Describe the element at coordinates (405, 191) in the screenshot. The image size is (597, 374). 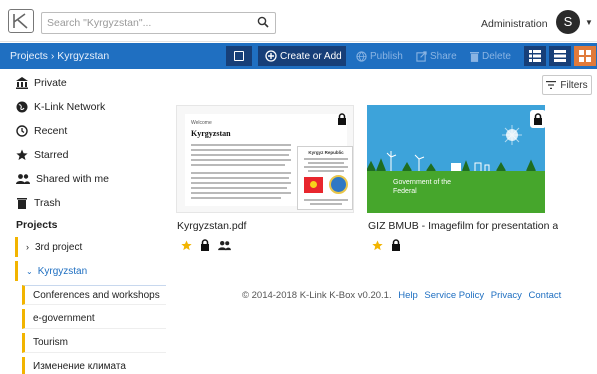
I see `video-caption-line2: Federal` at that location.